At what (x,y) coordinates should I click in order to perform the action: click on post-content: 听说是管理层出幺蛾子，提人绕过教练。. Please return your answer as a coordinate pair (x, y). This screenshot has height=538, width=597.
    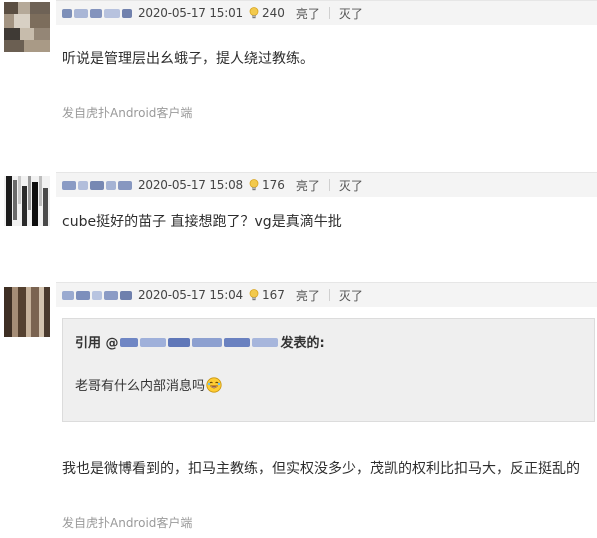
    Looking at the image, I should click on (188, 59).